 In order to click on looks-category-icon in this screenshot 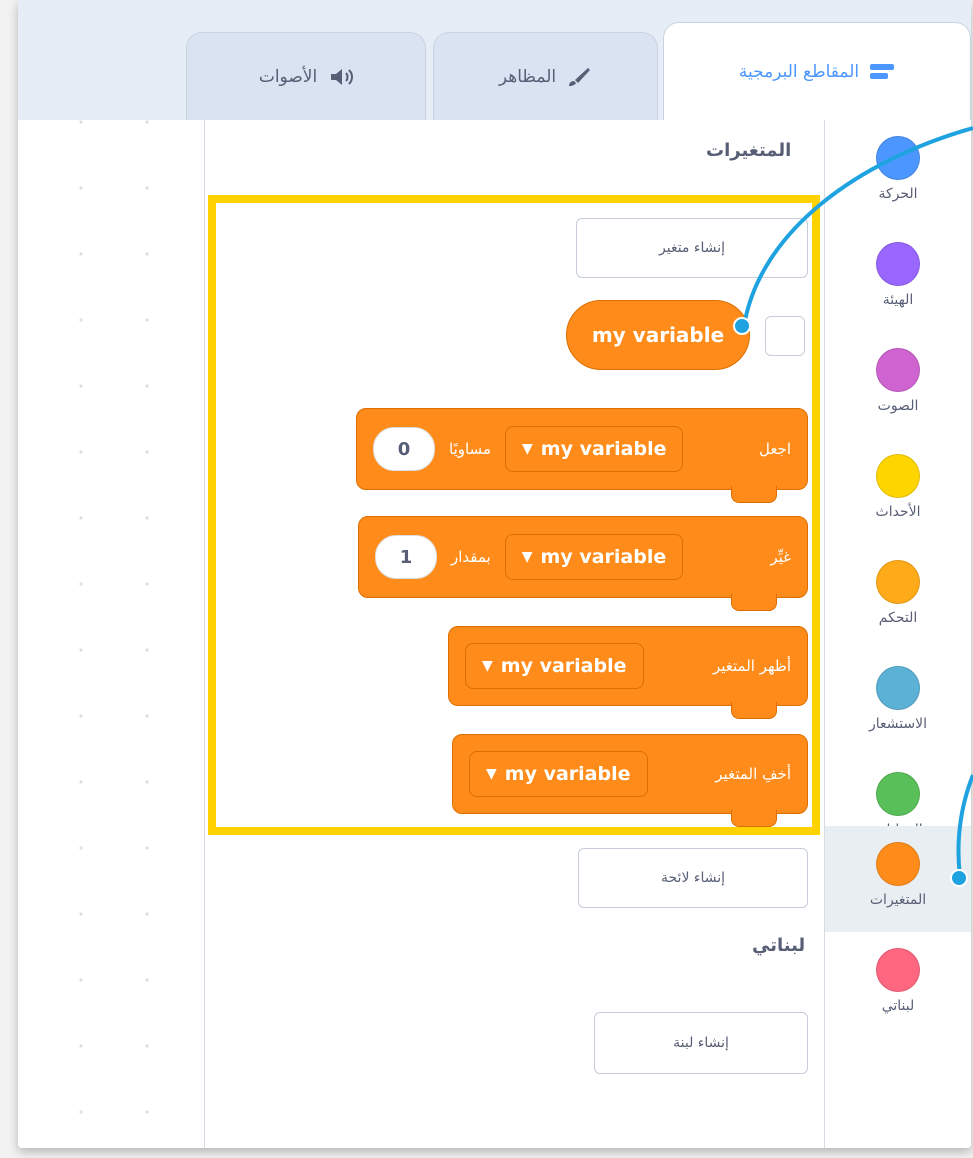, I will do `click(898, 264)`.